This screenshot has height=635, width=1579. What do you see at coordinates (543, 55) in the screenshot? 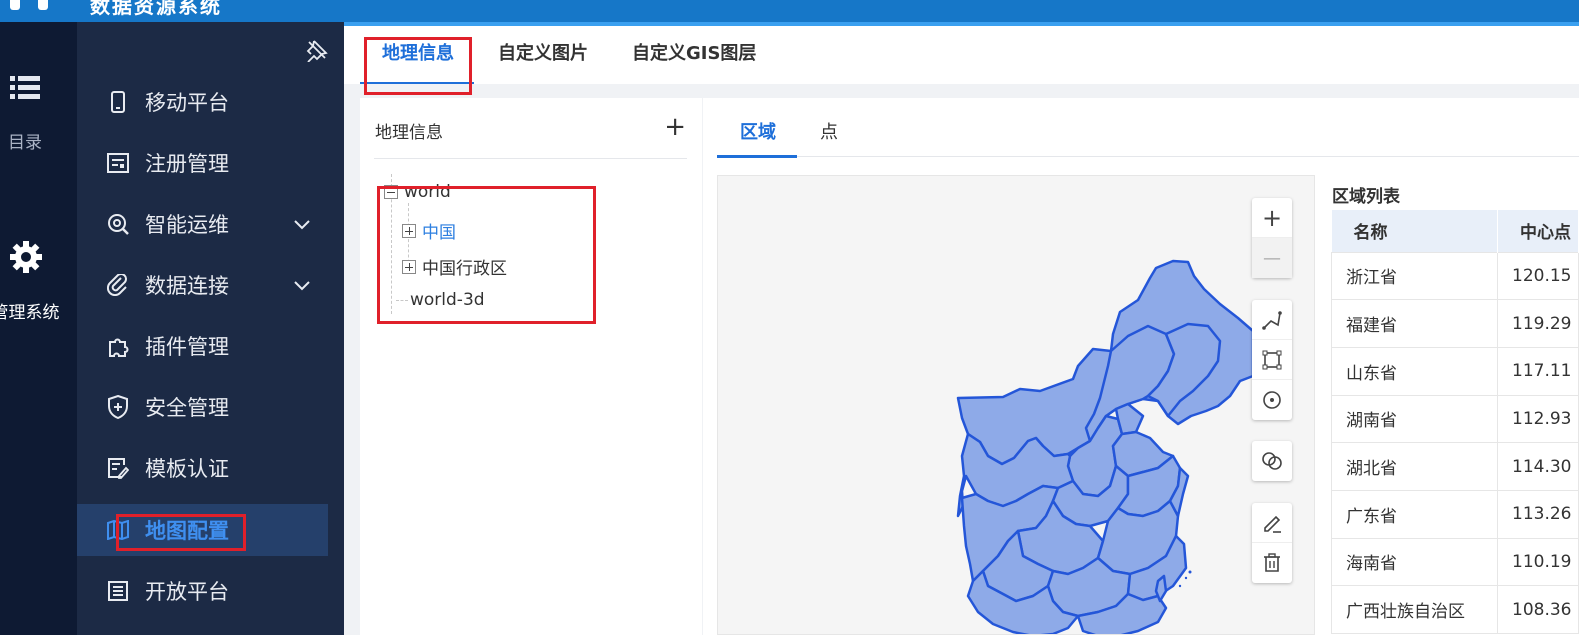
I see `tab-custom-image: 自定义图片` at bounding box center [543, 55].